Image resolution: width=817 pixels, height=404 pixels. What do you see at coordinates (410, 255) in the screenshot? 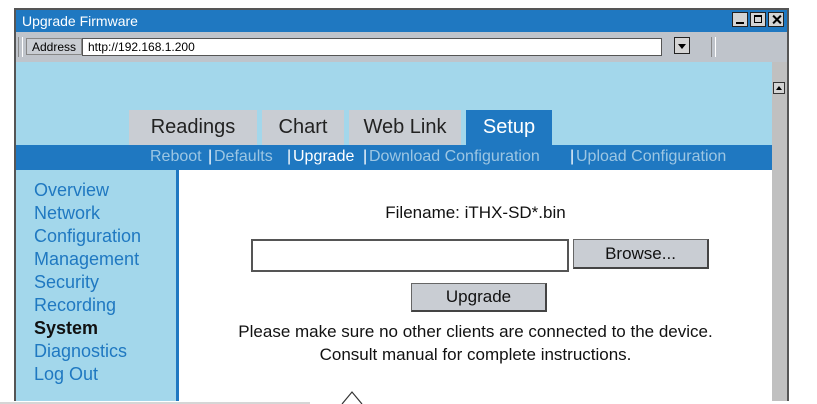
I see `file-path-input` at bounding box center [410, 255].